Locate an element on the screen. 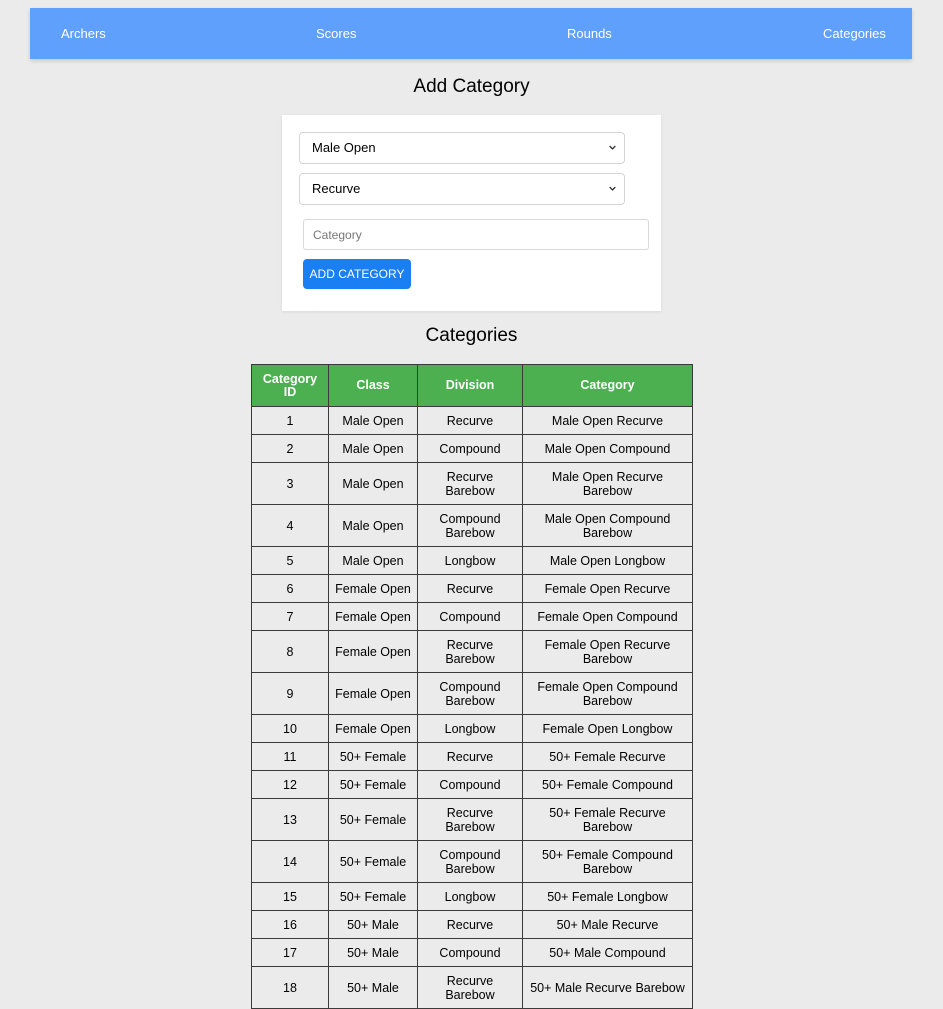  class-select-value: Male Open is located at coordinates (344, 147).